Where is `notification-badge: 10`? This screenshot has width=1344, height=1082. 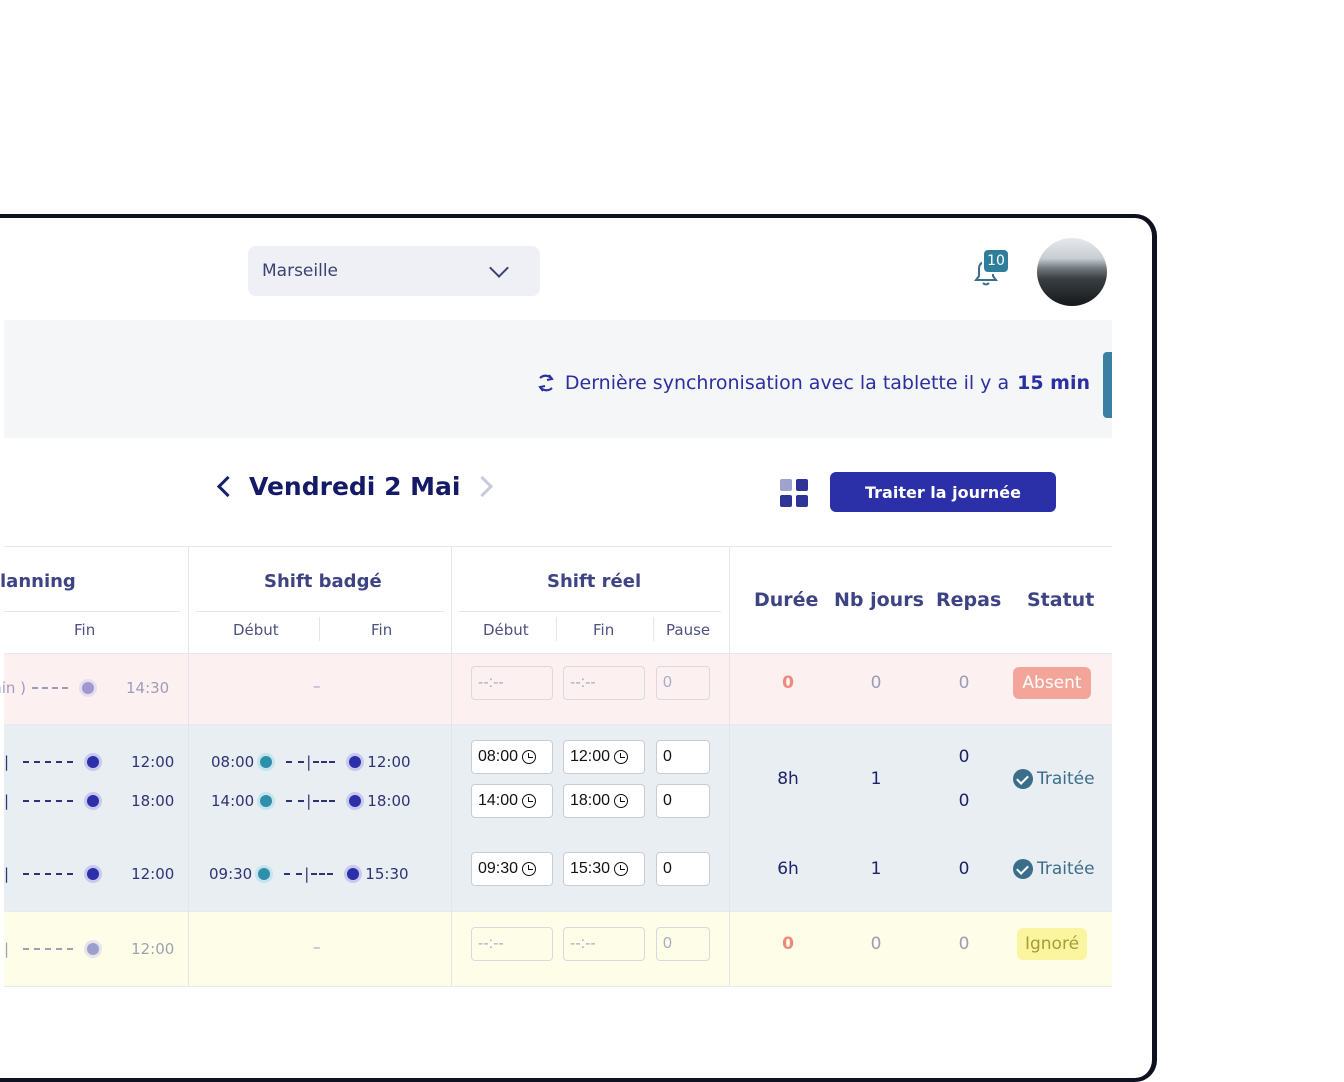 notification-badge: 10 is located at coordinates (996, 261).